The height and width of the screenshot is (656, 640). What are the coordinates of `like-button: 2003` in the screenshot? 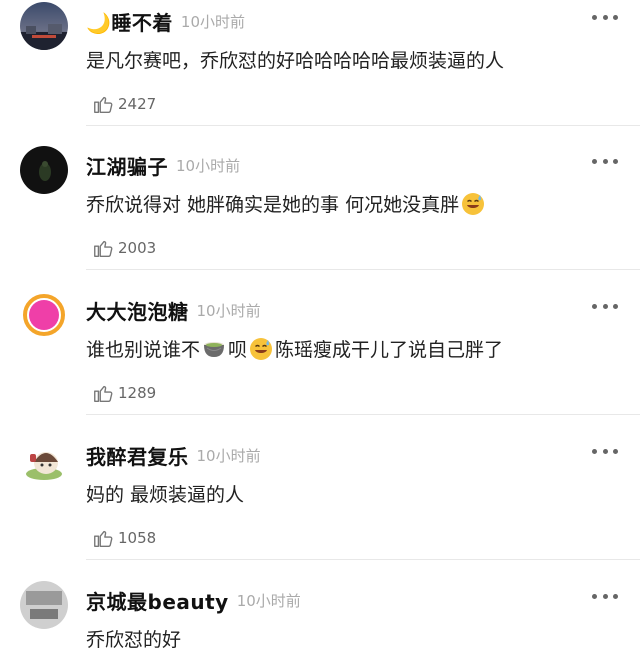 It's located at (124, 248).